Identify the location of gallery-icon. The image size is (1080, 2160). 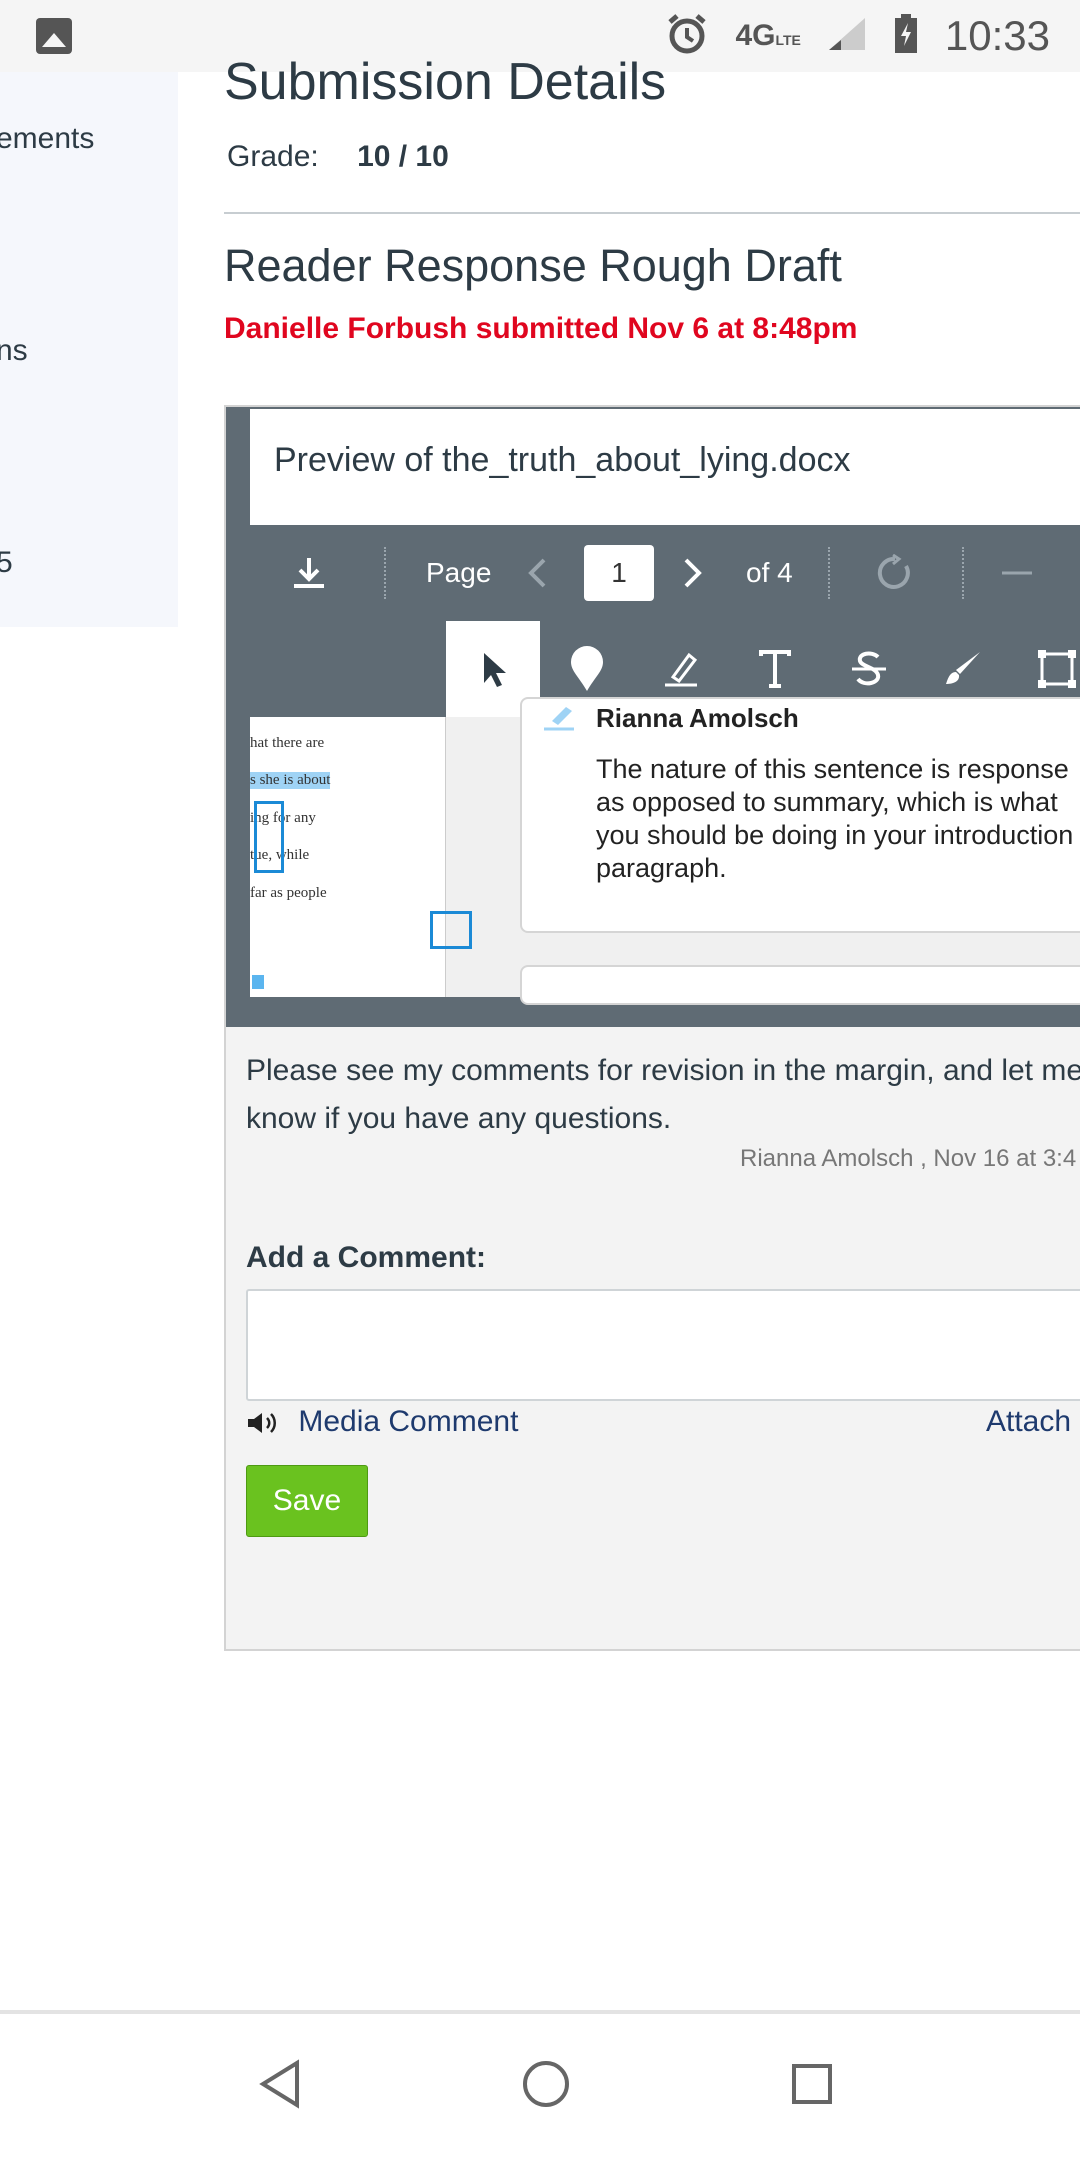
(54, 36).